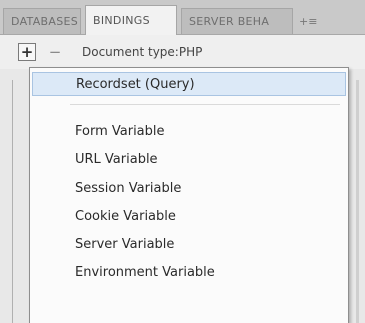  I want to click on panel-scrollbar-track, so click(357, 201).